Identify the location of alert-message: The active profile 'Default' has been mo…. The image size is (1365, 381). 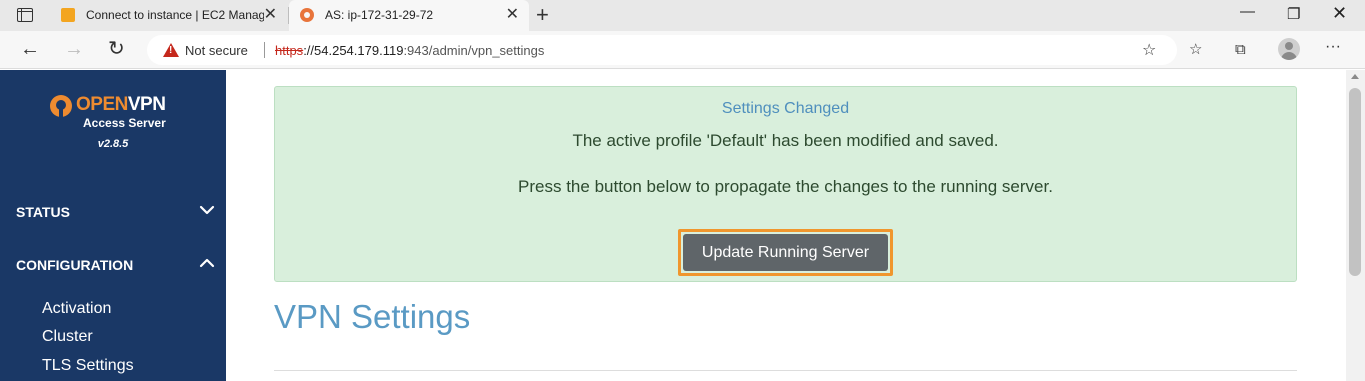
(785, 140).